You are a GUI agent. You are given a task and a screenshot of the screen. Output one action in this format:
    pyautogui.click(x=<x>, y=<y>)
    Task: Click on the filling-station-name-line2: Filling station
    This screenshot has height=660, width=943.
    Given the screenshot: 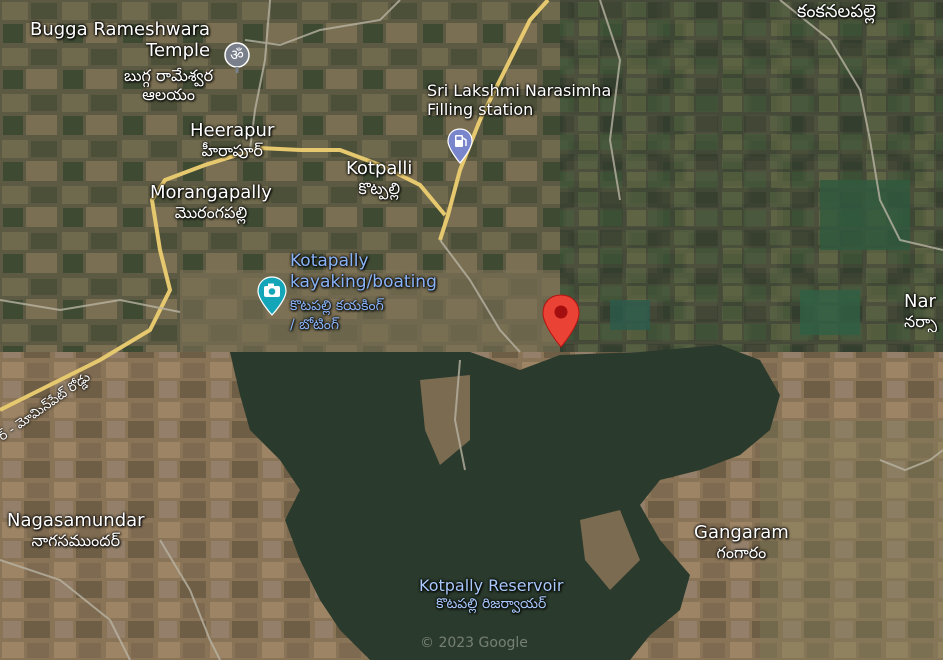 What is the action you would take?
    pyautogui.click(x=480, y=109)
    